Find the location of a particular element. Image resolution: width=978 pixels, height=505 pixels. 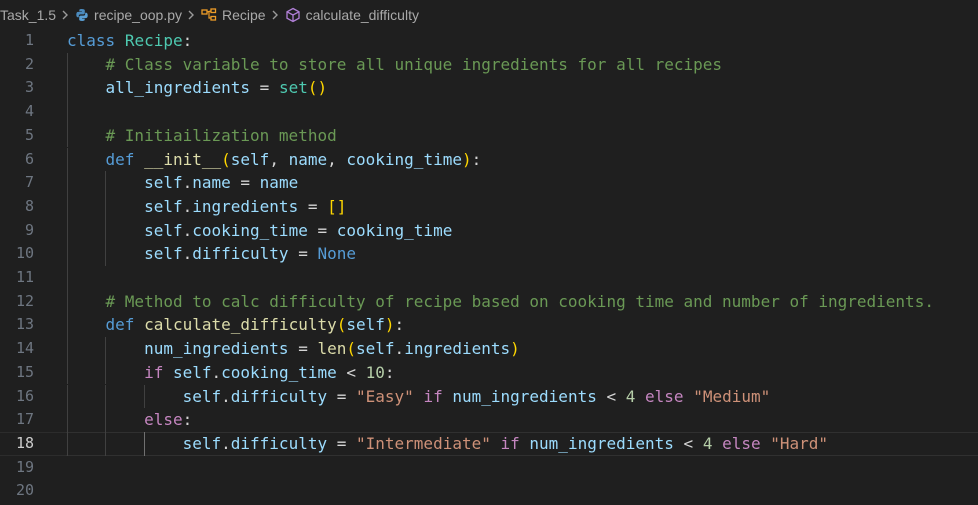

code-text: else: is located at coordinates (129, 420).